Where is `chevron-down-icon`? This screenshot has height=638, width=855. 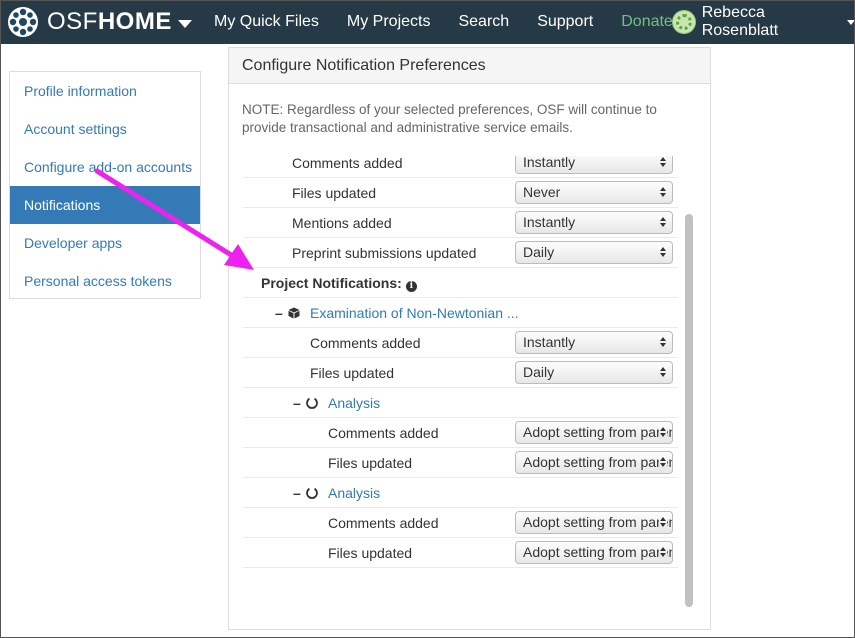 chevron-down-icon is located at coordinates (184, 23).